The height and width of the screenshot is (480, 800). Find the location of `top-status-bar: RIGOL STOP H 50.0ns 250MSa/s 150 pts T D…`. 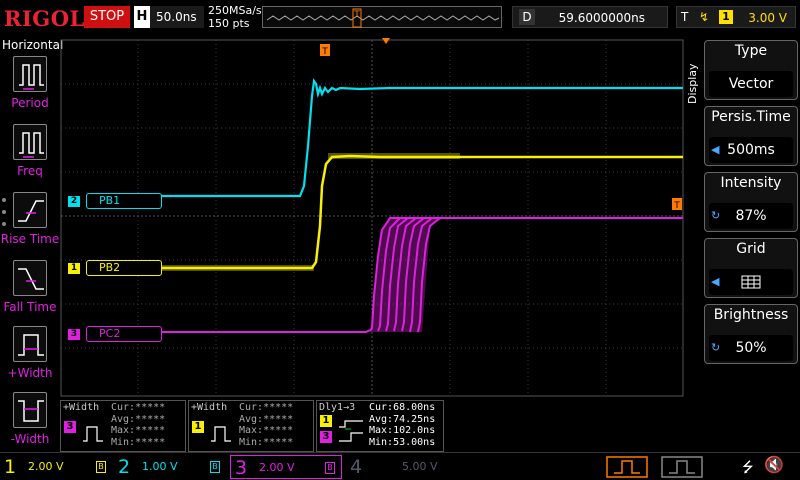

top-status-bar: RIGOL STOP H 50.0ns 250MSa/s 150 pts T D… is located at coordinates (400, 18).